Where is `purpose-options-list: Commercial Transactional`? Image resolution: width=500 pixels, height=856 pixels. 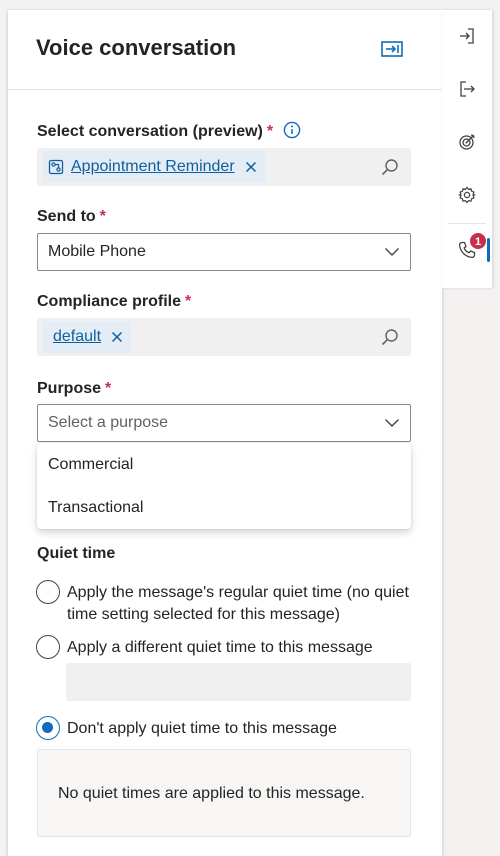
purpose-options-list: Commercial Transactional is located at coordinates (224, 486).